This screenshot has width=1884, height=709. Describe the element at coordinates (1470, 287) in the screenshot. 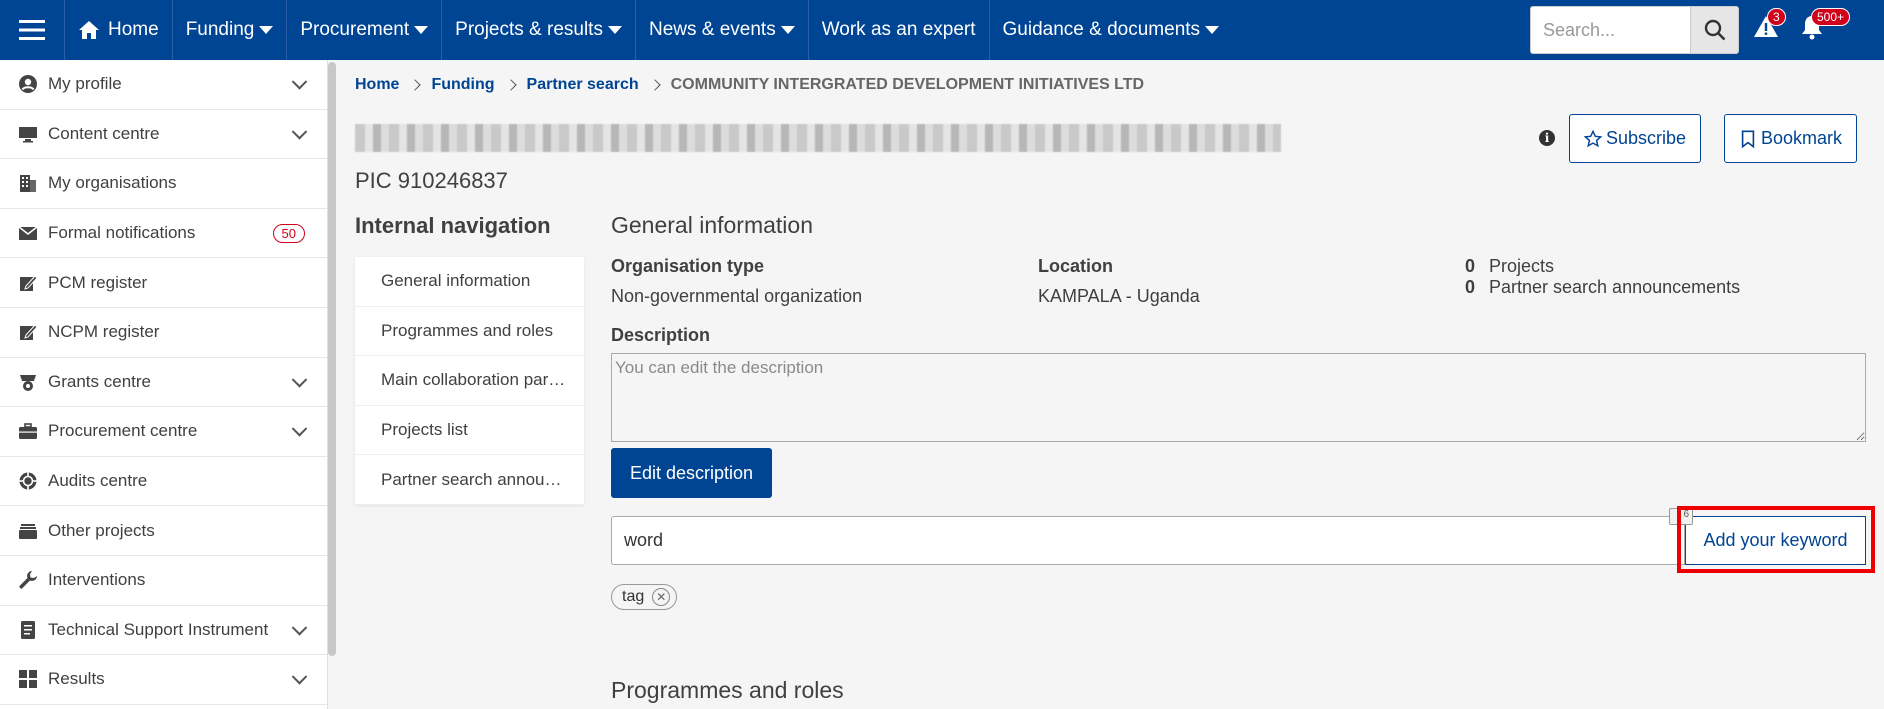

I see `partner-search-count: 0` at that location.